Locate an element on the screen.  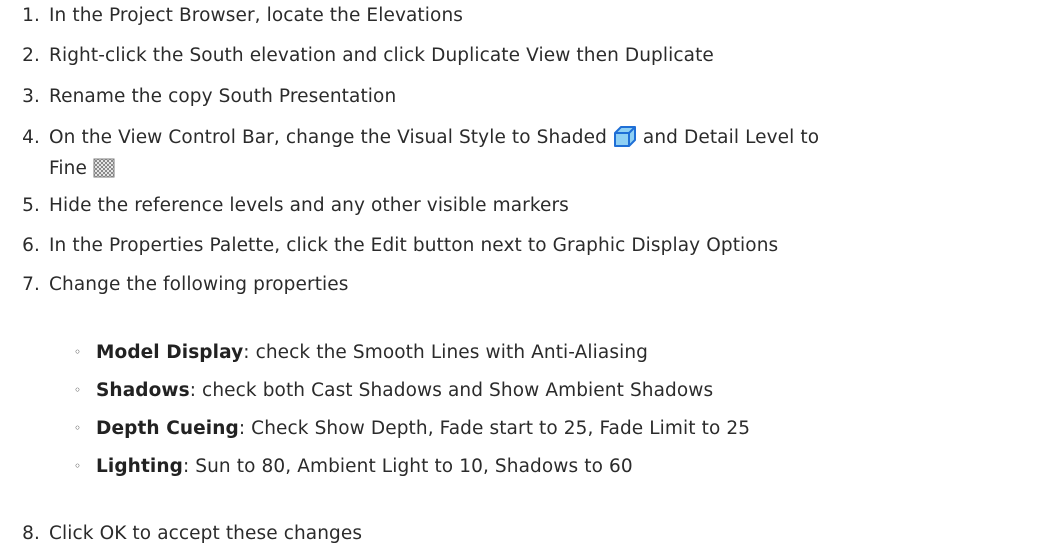
step-number: 8. is located at coordinates (31, 533).